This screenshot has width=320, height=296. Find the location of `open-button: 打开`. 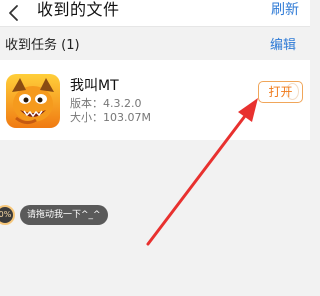

open-button: 打开 is located at coordinates (280, 92).